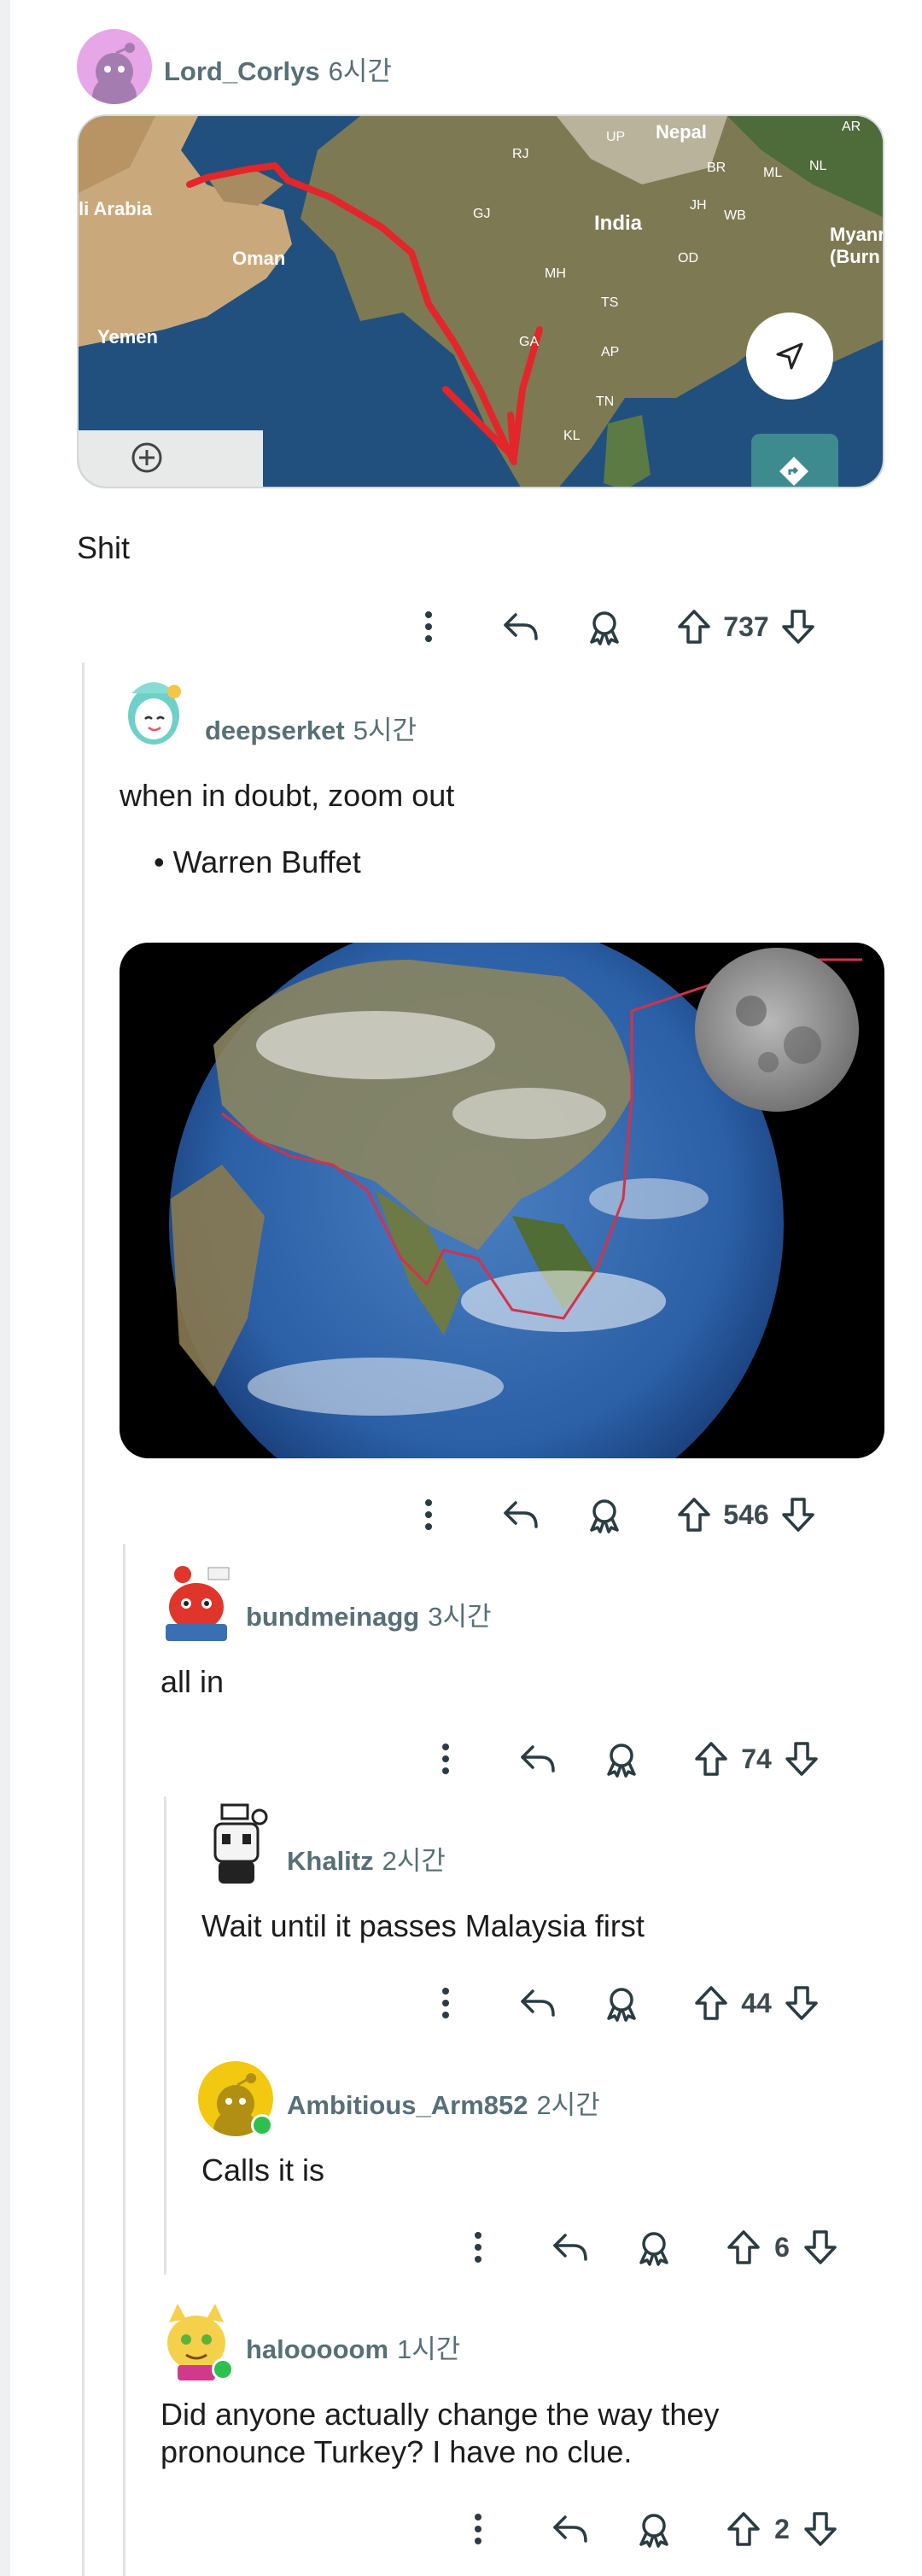 The image size is (922, 2576). Describe the element at coordinates (606, 401) in the screenshot. I see `map-label-tn: TN` at that location.